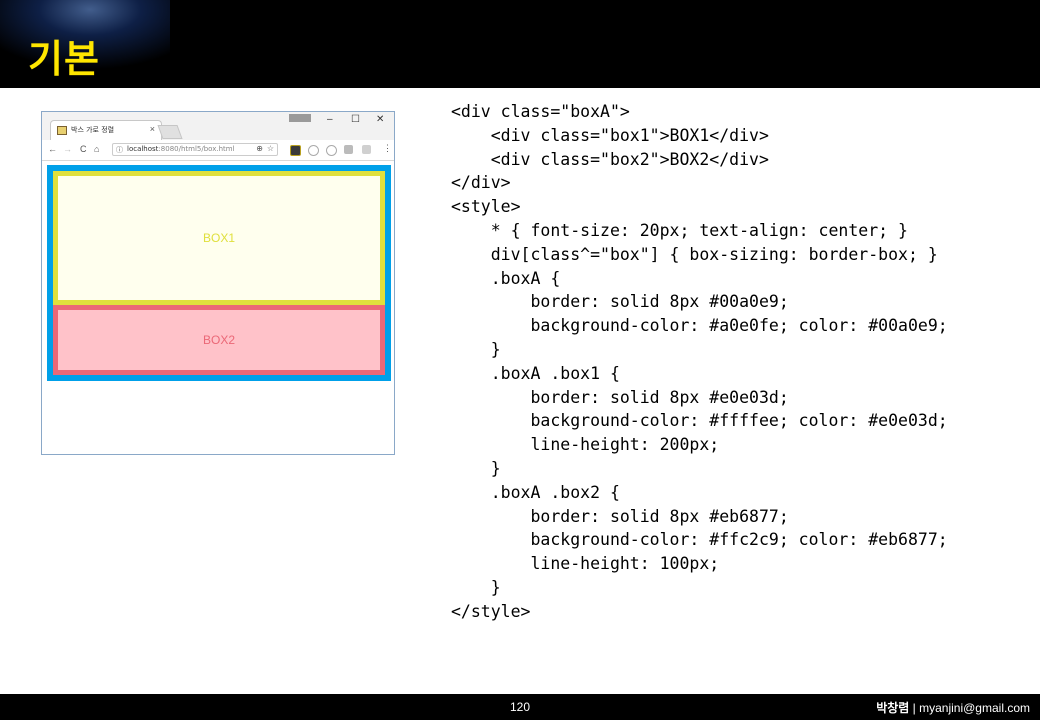 This screenshot has height=720, width=1040. What do you see at coordinates (893, 708) in the screenshot?
I see `author-name: 박창렴` at bounding box center [893, 708].